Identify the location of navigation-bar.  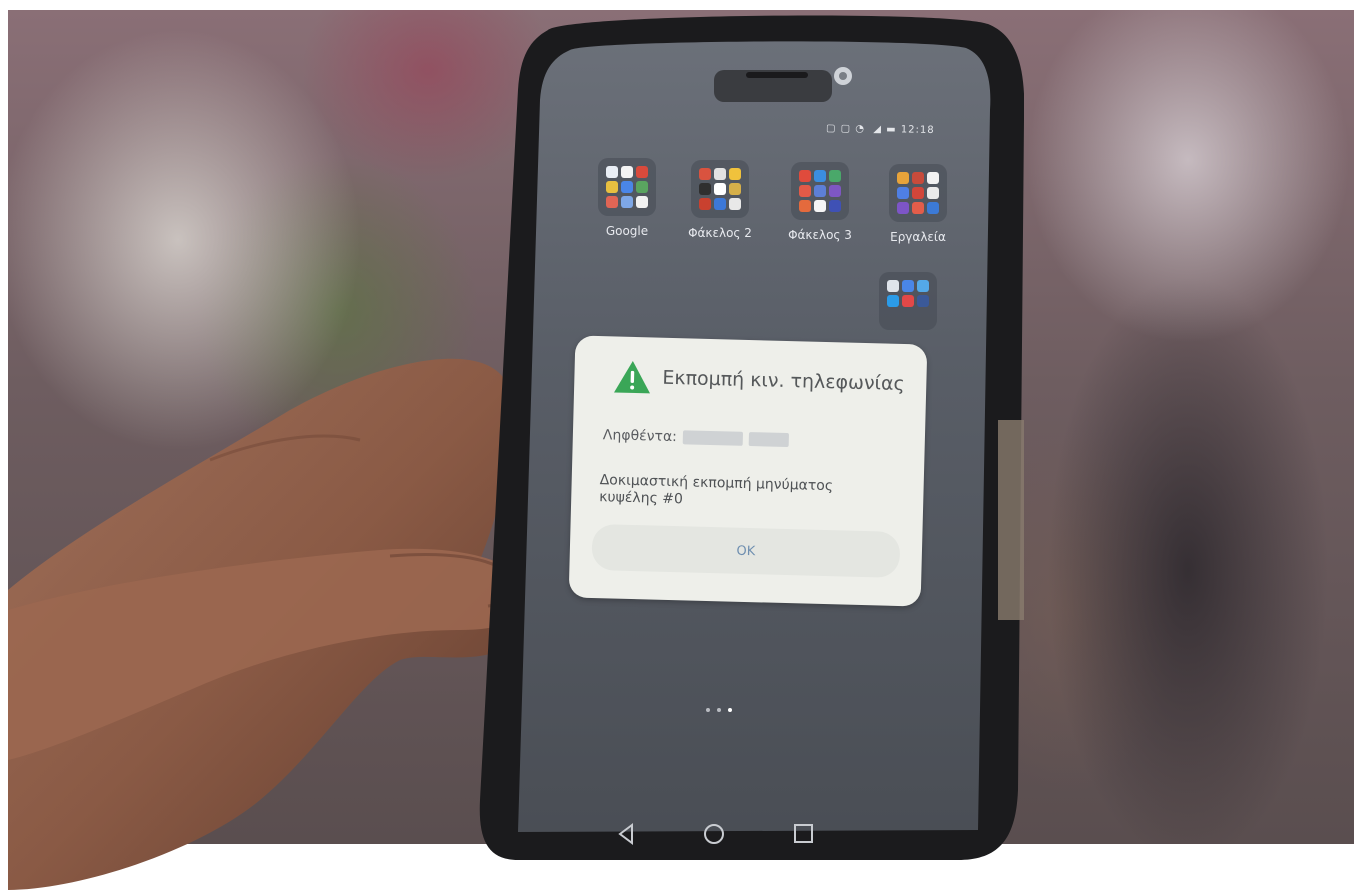
(727, 835).